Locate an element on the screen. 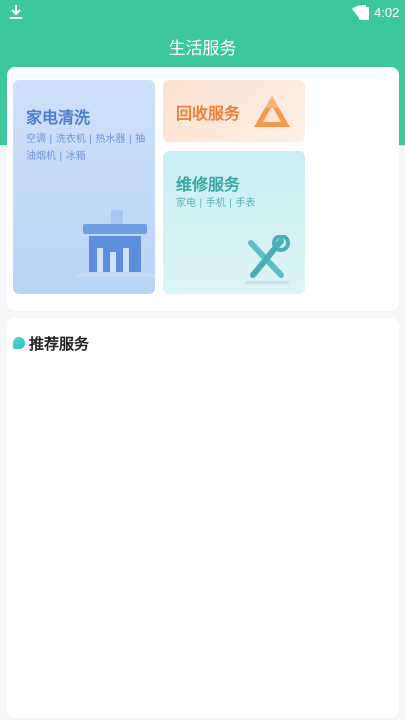  repair-title: 维修服务 is located at coordinates (208, 184).